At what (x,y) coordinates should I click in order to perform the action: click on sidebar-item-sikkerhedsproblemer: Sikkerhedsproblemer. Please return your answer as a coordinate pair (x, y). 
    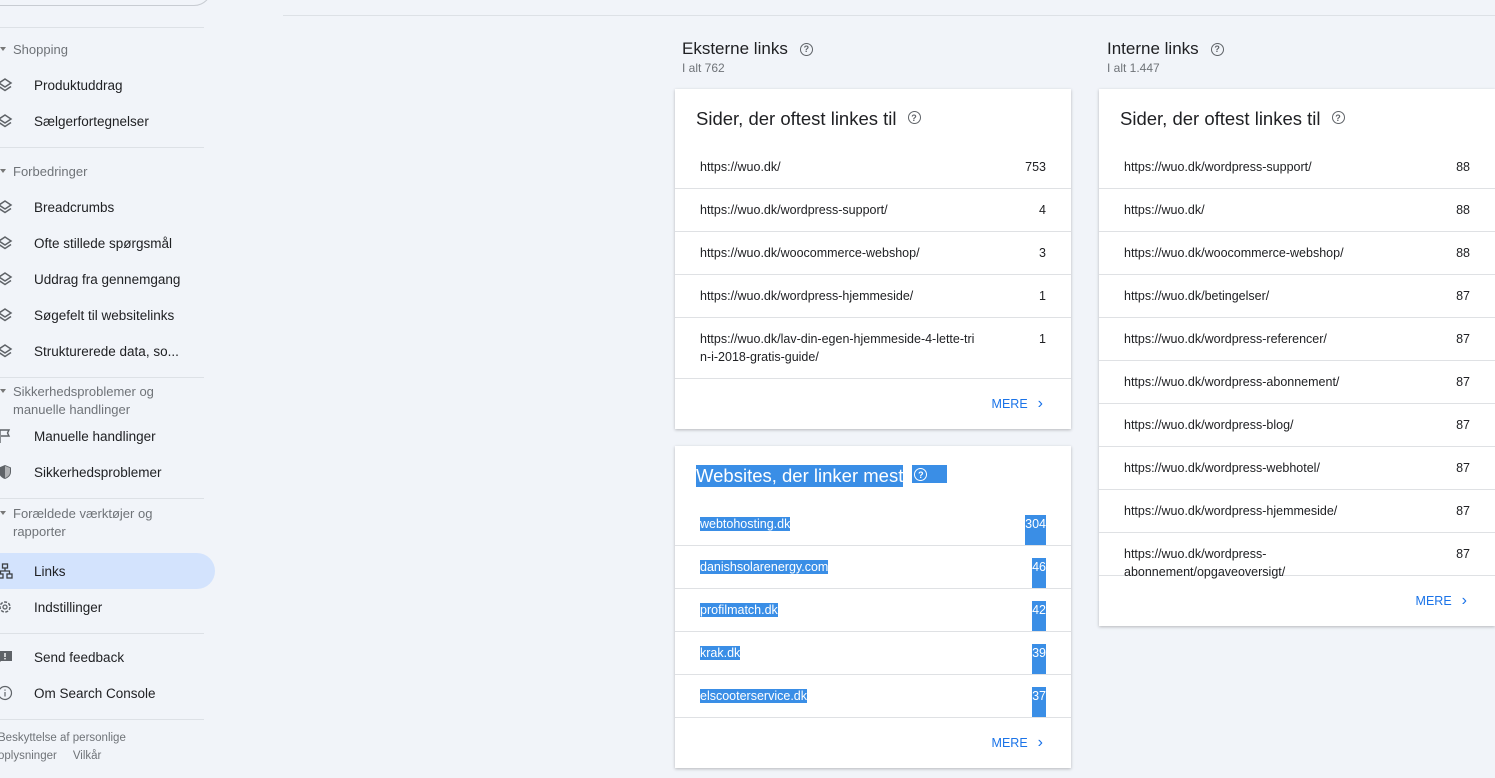
    Looking at the image, I should click on (107, 472).